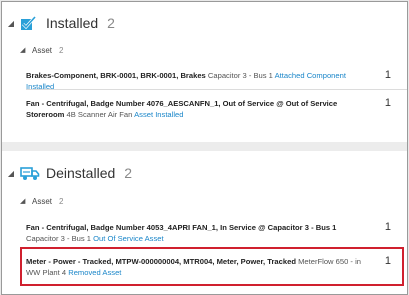  I want to click on item-location: 4B Scanner Air Fan, so click(99, 114).